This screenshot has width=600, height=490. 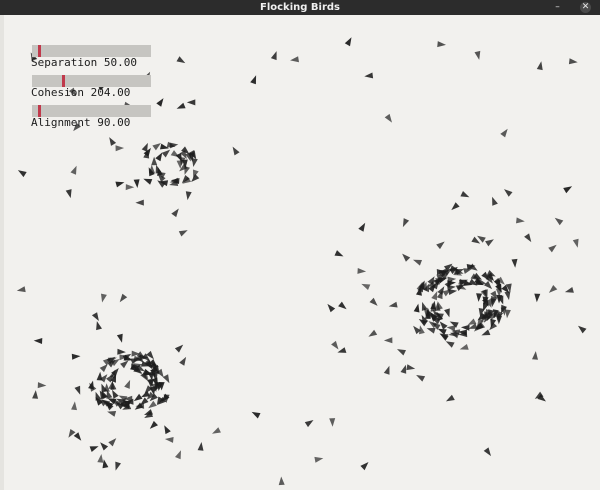 I want to click on close-icon: ✕, so click(x=585, y=7).